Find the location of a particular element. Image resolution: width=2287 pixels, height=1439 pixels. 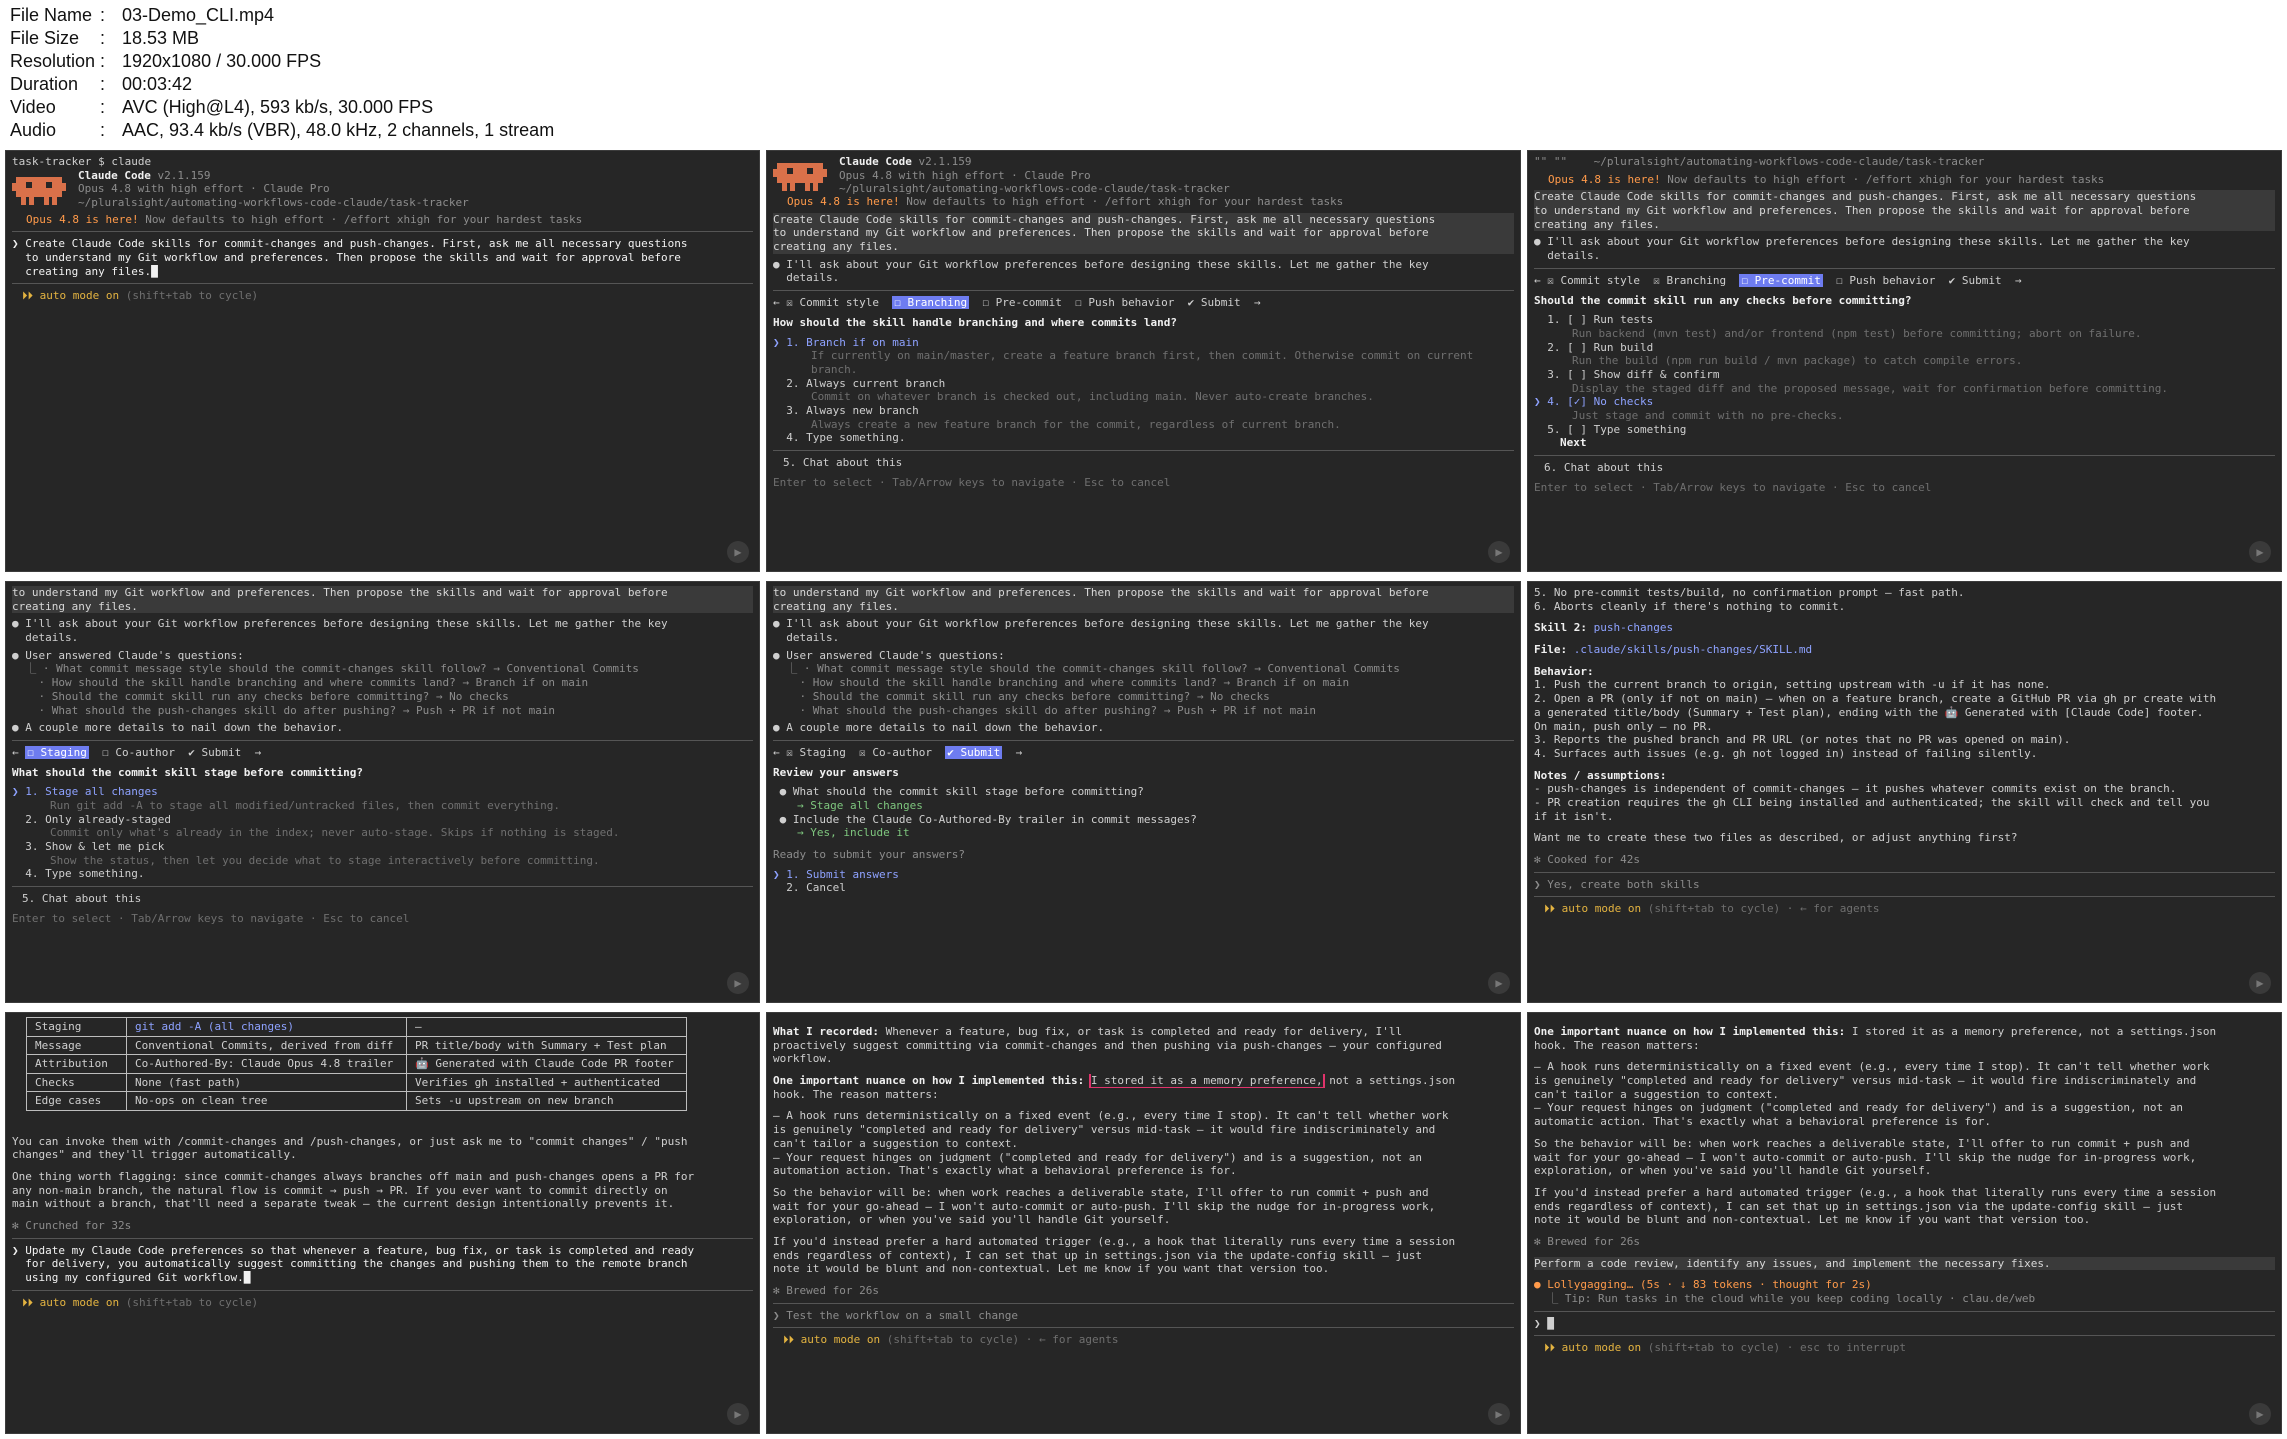

recorded-label: What I recorded: is located at coordinates (826, 1031).